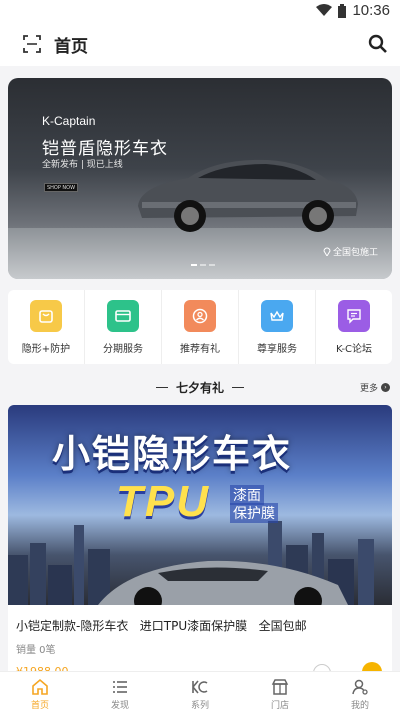 Image resolution: width=400 pixels, height=711 pixels. I want to click on tab-label: 首页, so click(39, 706).